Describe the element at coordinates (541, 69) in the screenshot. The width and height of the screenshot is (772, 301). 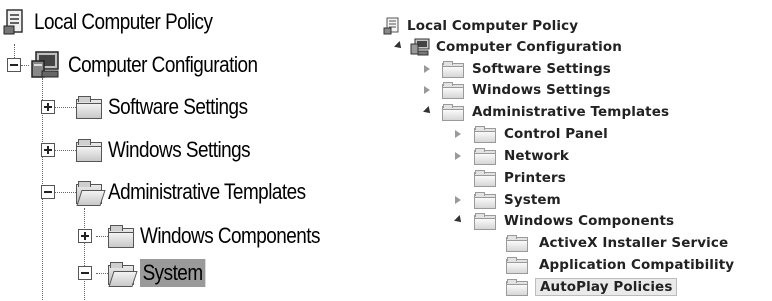
I see `right-software-settings-label: Software Settings` at that location.